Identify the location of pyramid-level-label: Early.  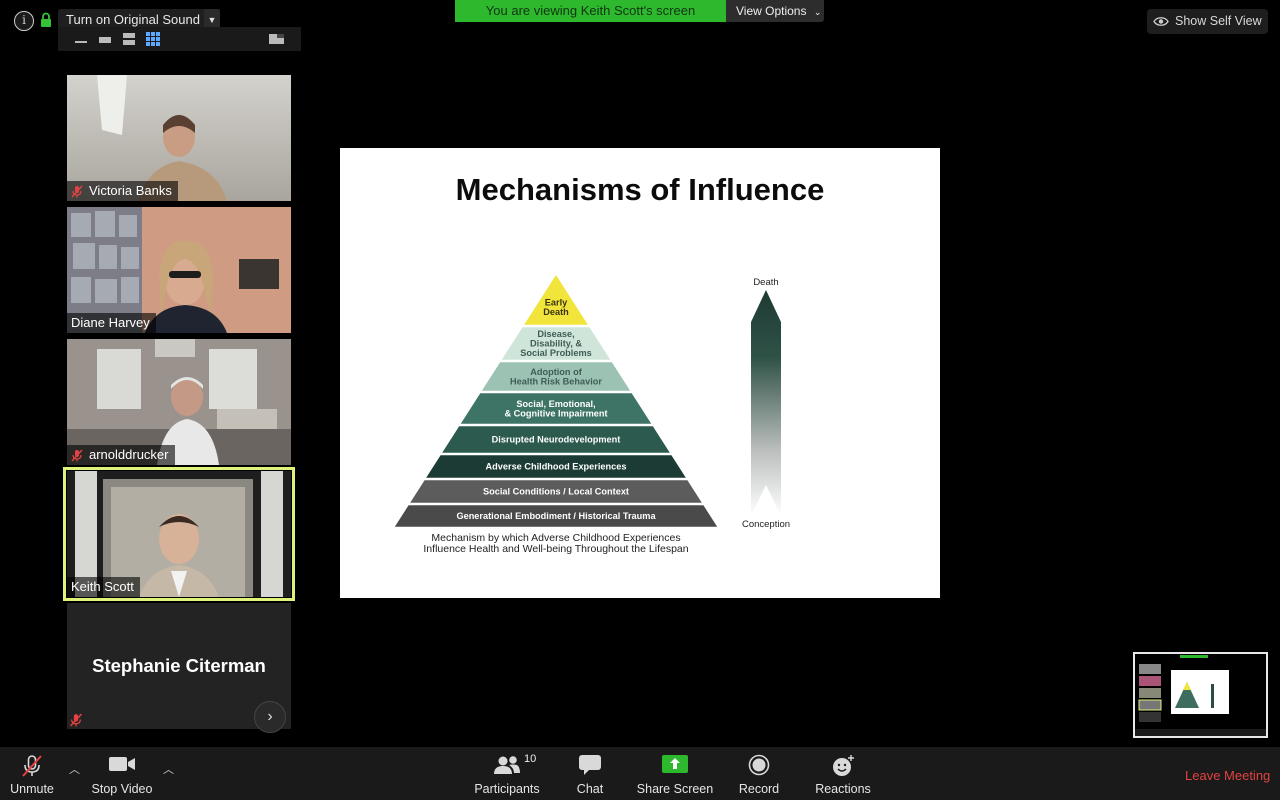
(556, 302).